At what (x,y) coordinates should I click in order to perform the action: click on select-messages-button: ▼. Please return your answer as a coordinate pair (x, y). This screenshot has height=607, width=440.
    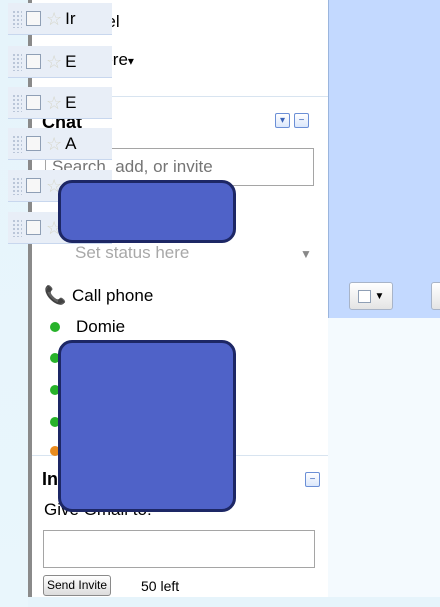
    Looking at the image, I should click on (371, 296).